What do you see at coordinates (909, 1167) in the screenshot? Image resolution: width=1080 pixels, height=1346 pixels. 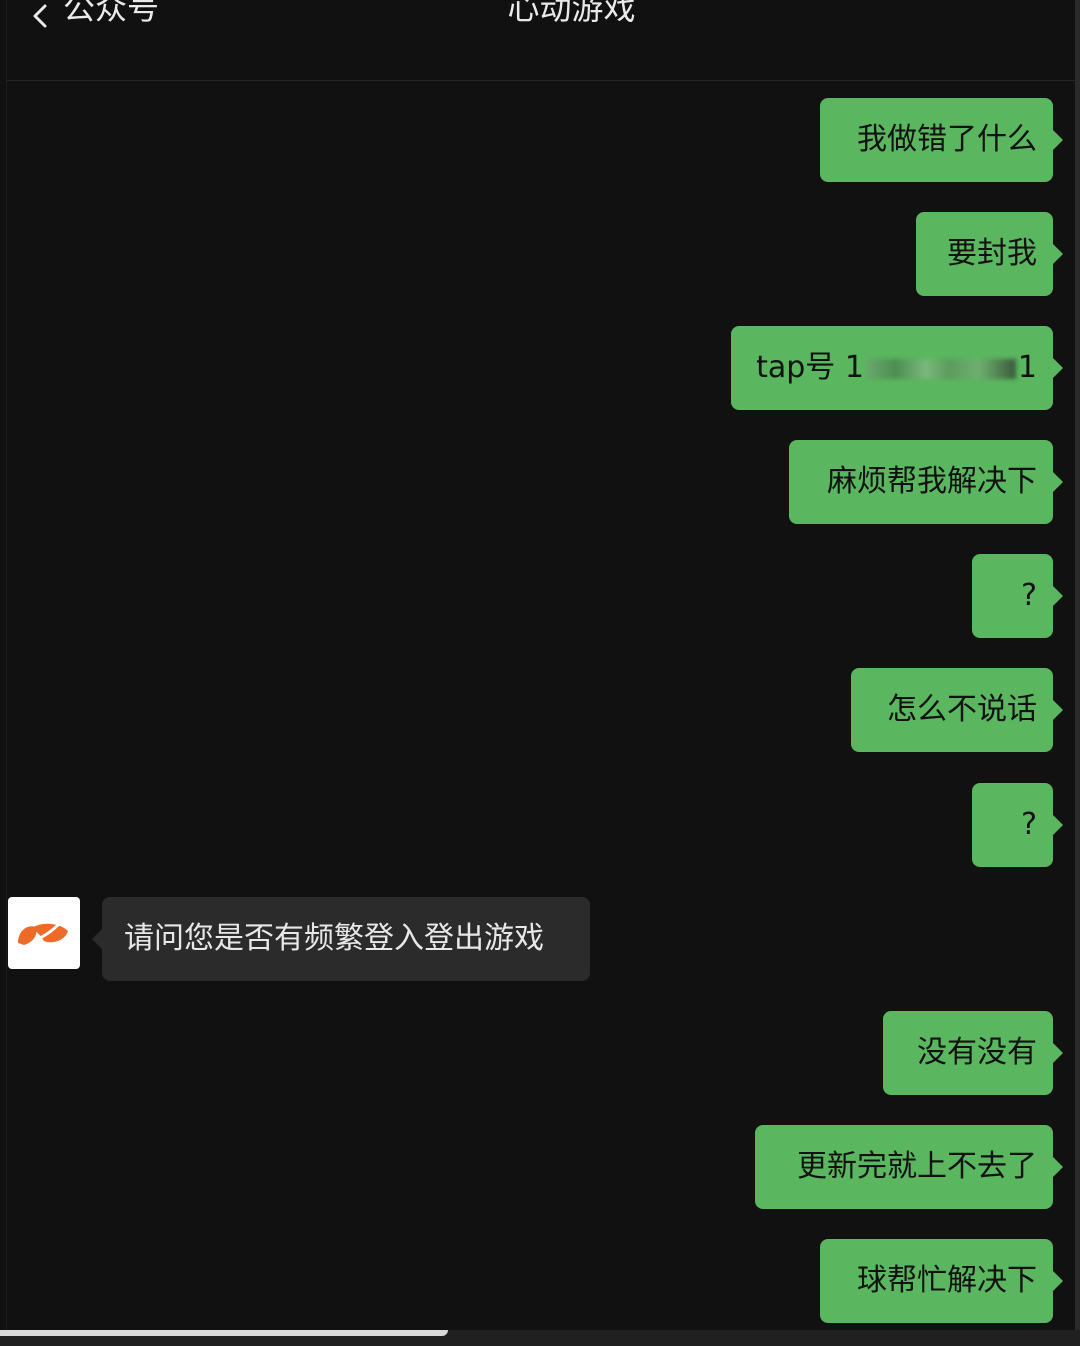 I see `message-bubble-sent: 更新完就上不去了` at bounding box center [909, 1167].